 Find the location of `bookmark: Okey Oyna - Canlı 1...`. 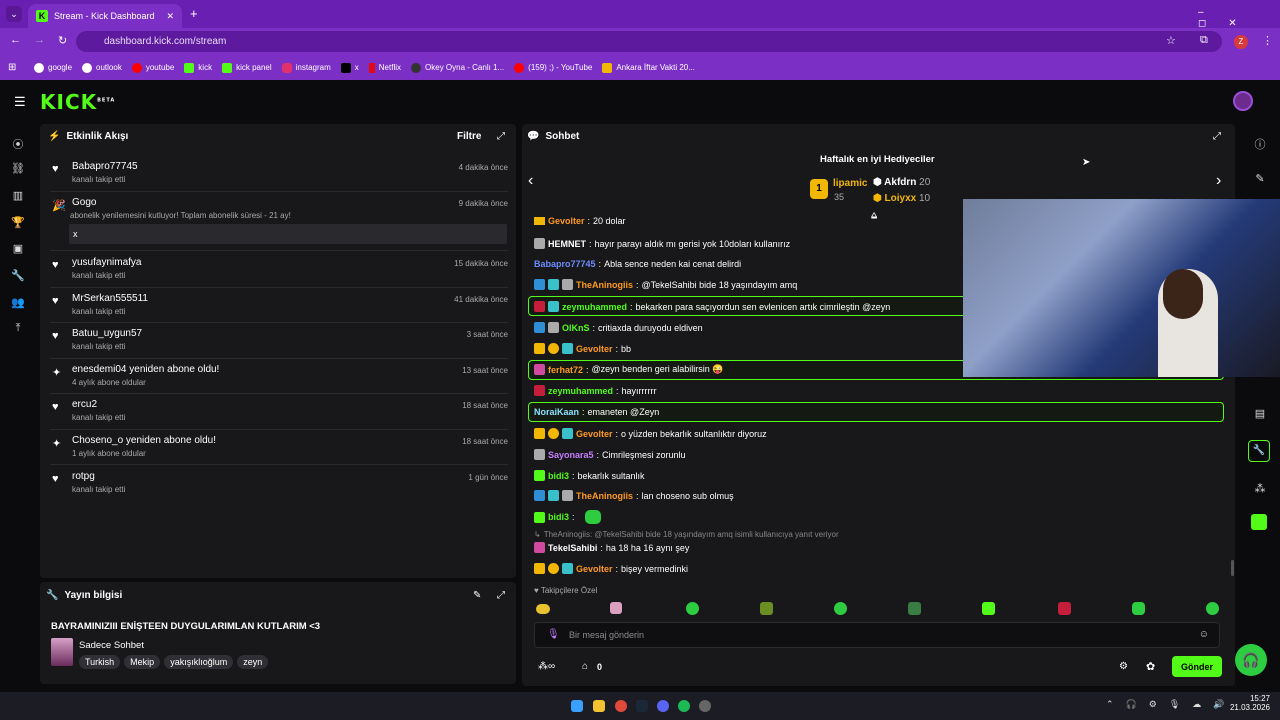

bookmark: Okey Oyna - Canlı 1... is located at coordinates (457, 67).